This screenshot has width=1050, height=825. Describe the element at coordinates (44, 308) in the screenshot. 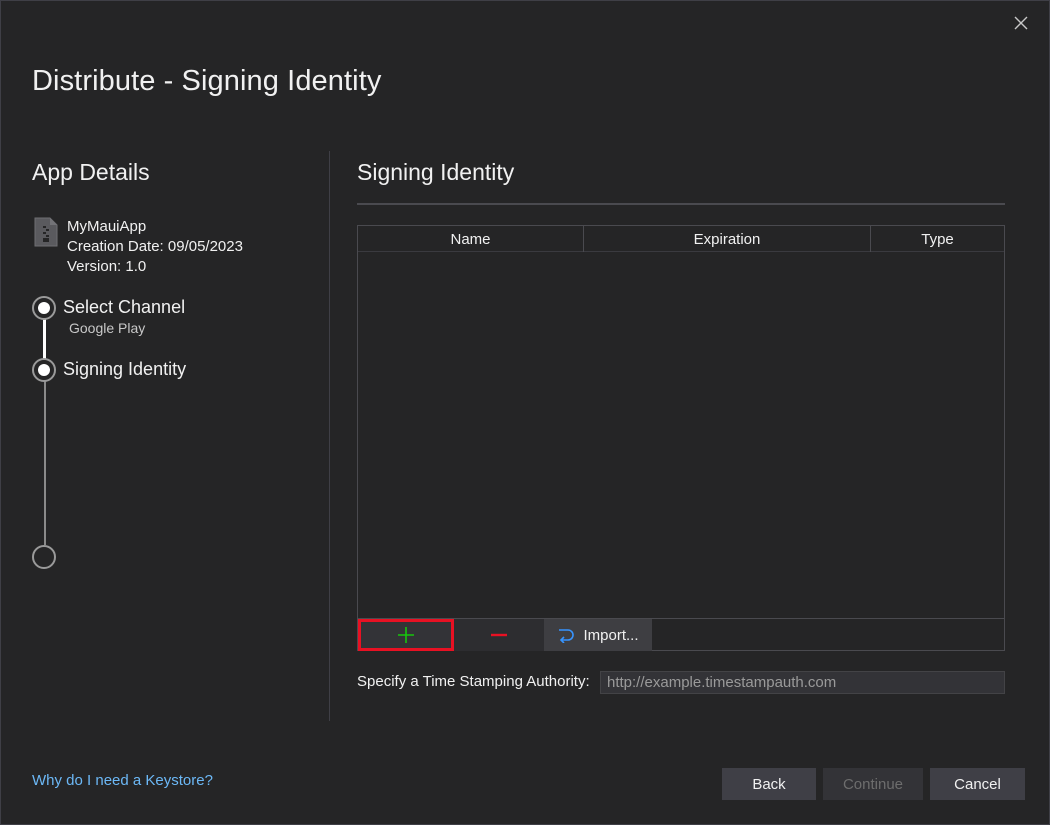

I see `step-select-channel-node` at that location.